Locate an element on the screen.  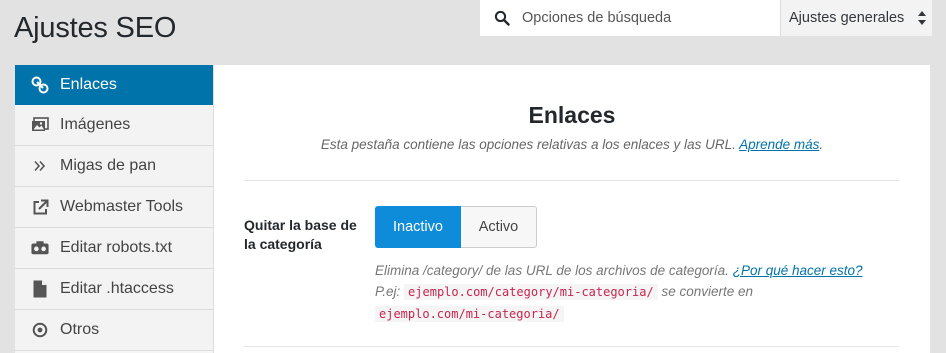
sidebar-item-label: Otros is located at coordinates (80, 329).